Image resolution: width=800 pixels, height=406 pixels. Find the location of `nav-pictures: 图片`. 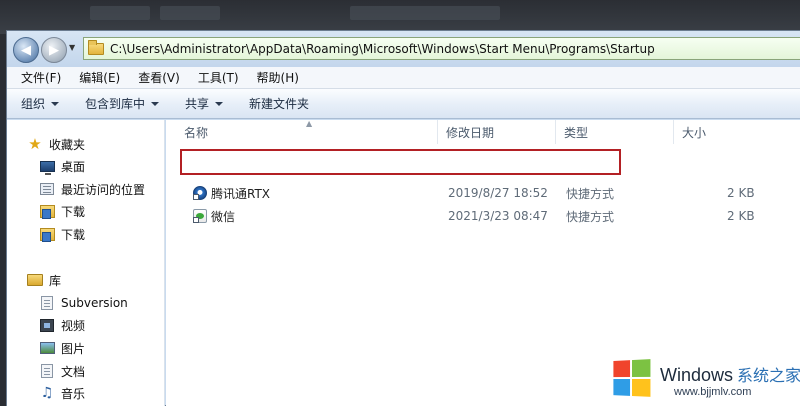

nav-pictures: 图片 is located at coordinates (62, 348).